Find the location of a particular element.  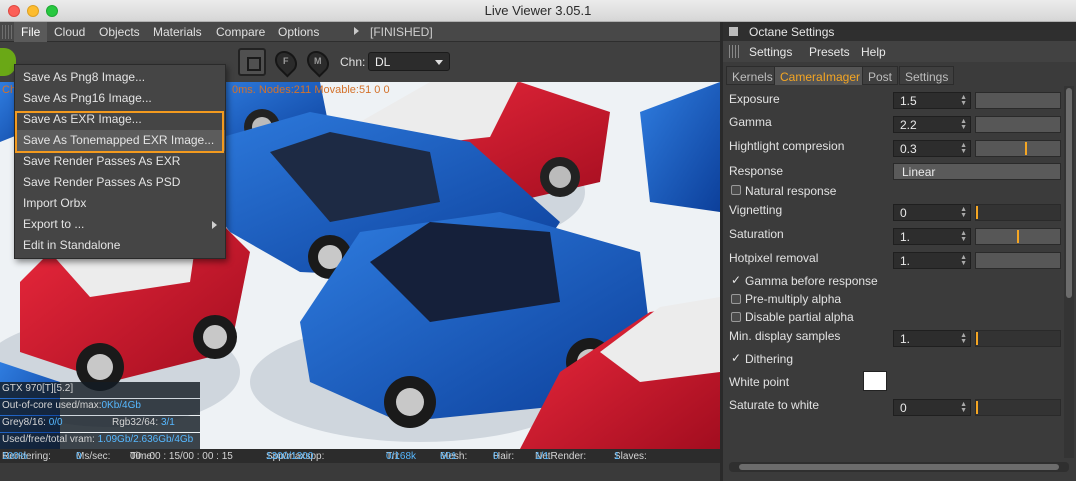

white-point-swatch is located at coordinates (875, 381).